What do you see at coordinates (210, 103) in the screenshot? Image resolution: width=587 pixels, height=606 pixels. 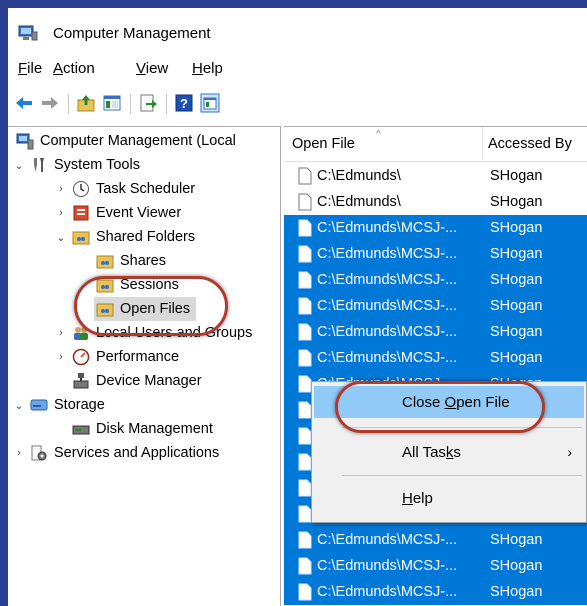 I see `properties-icon` at bounding box center [210, 103].